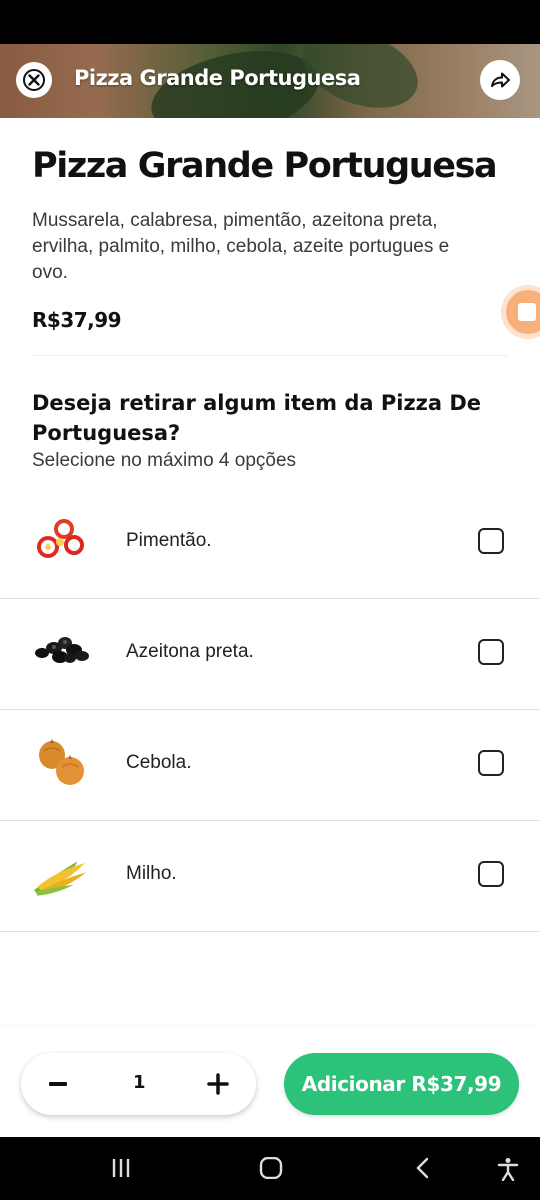  What do you see at coordinates (77, 320) in the screenshot?
I see `product-price: R$37,99` at bounding box center [77, 320].